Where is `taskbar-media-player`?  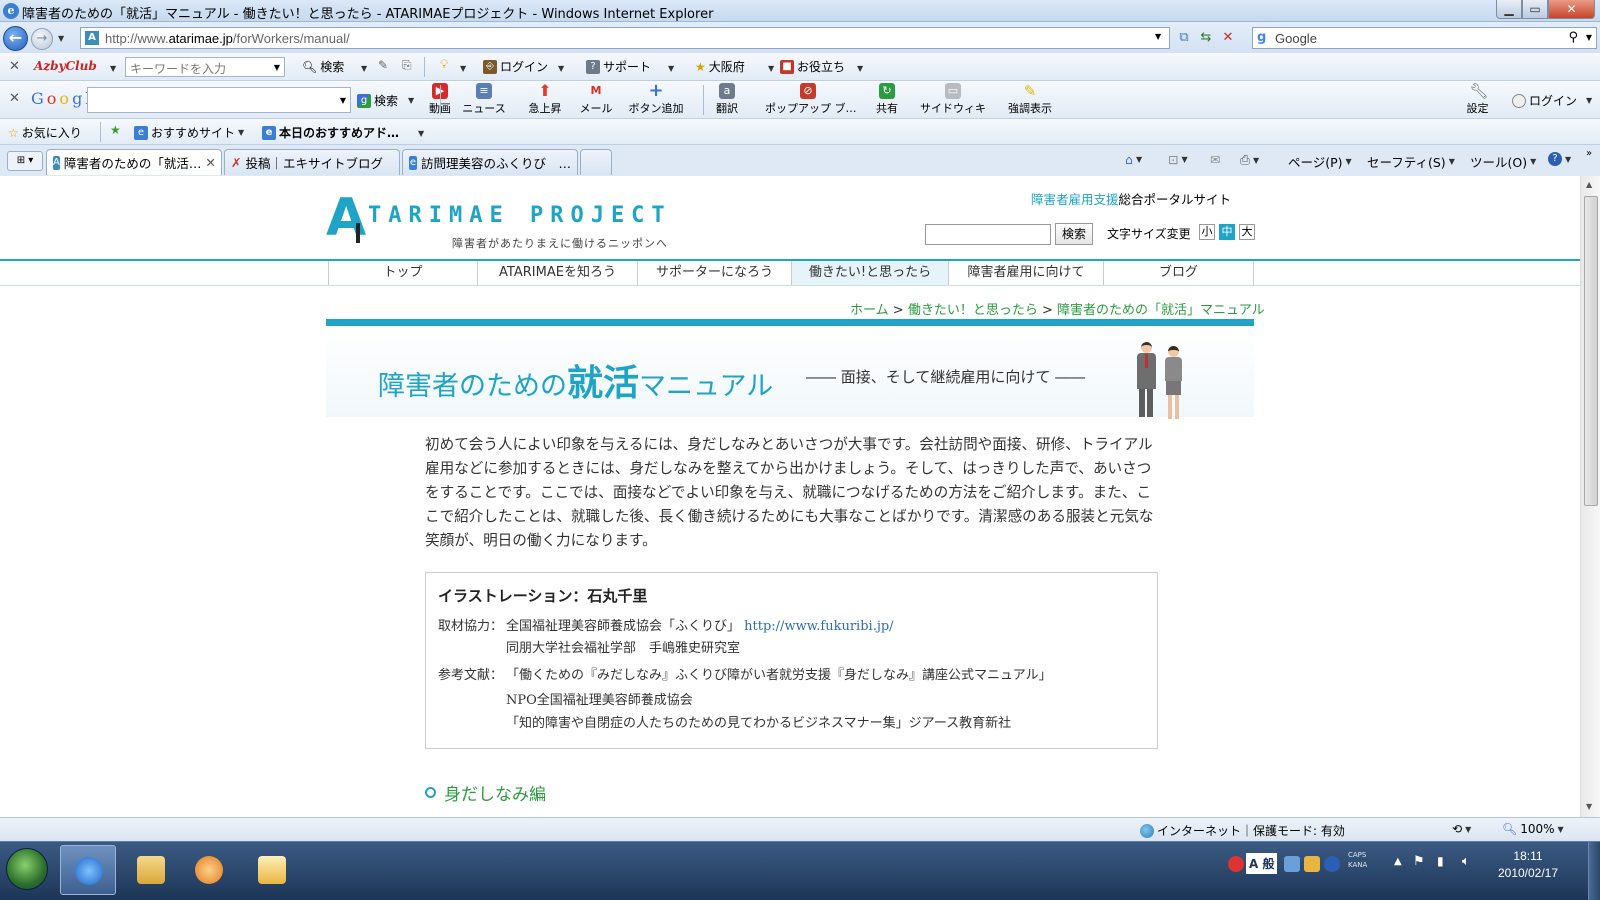
taskbar-media-player is located at coordinates (209, 870).